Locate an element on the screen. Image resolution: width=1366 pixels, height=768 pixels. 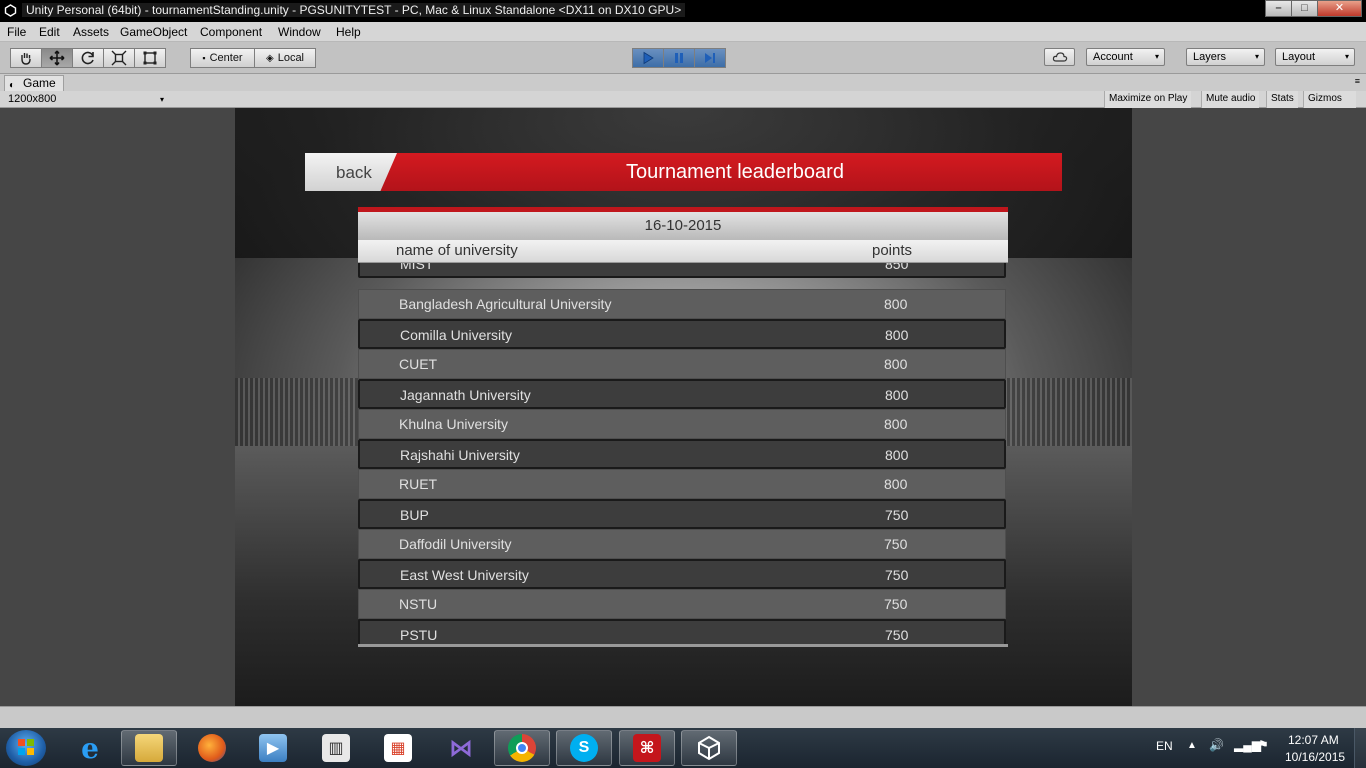
university-name: Jagannath University is located at coordinates (465, 395).